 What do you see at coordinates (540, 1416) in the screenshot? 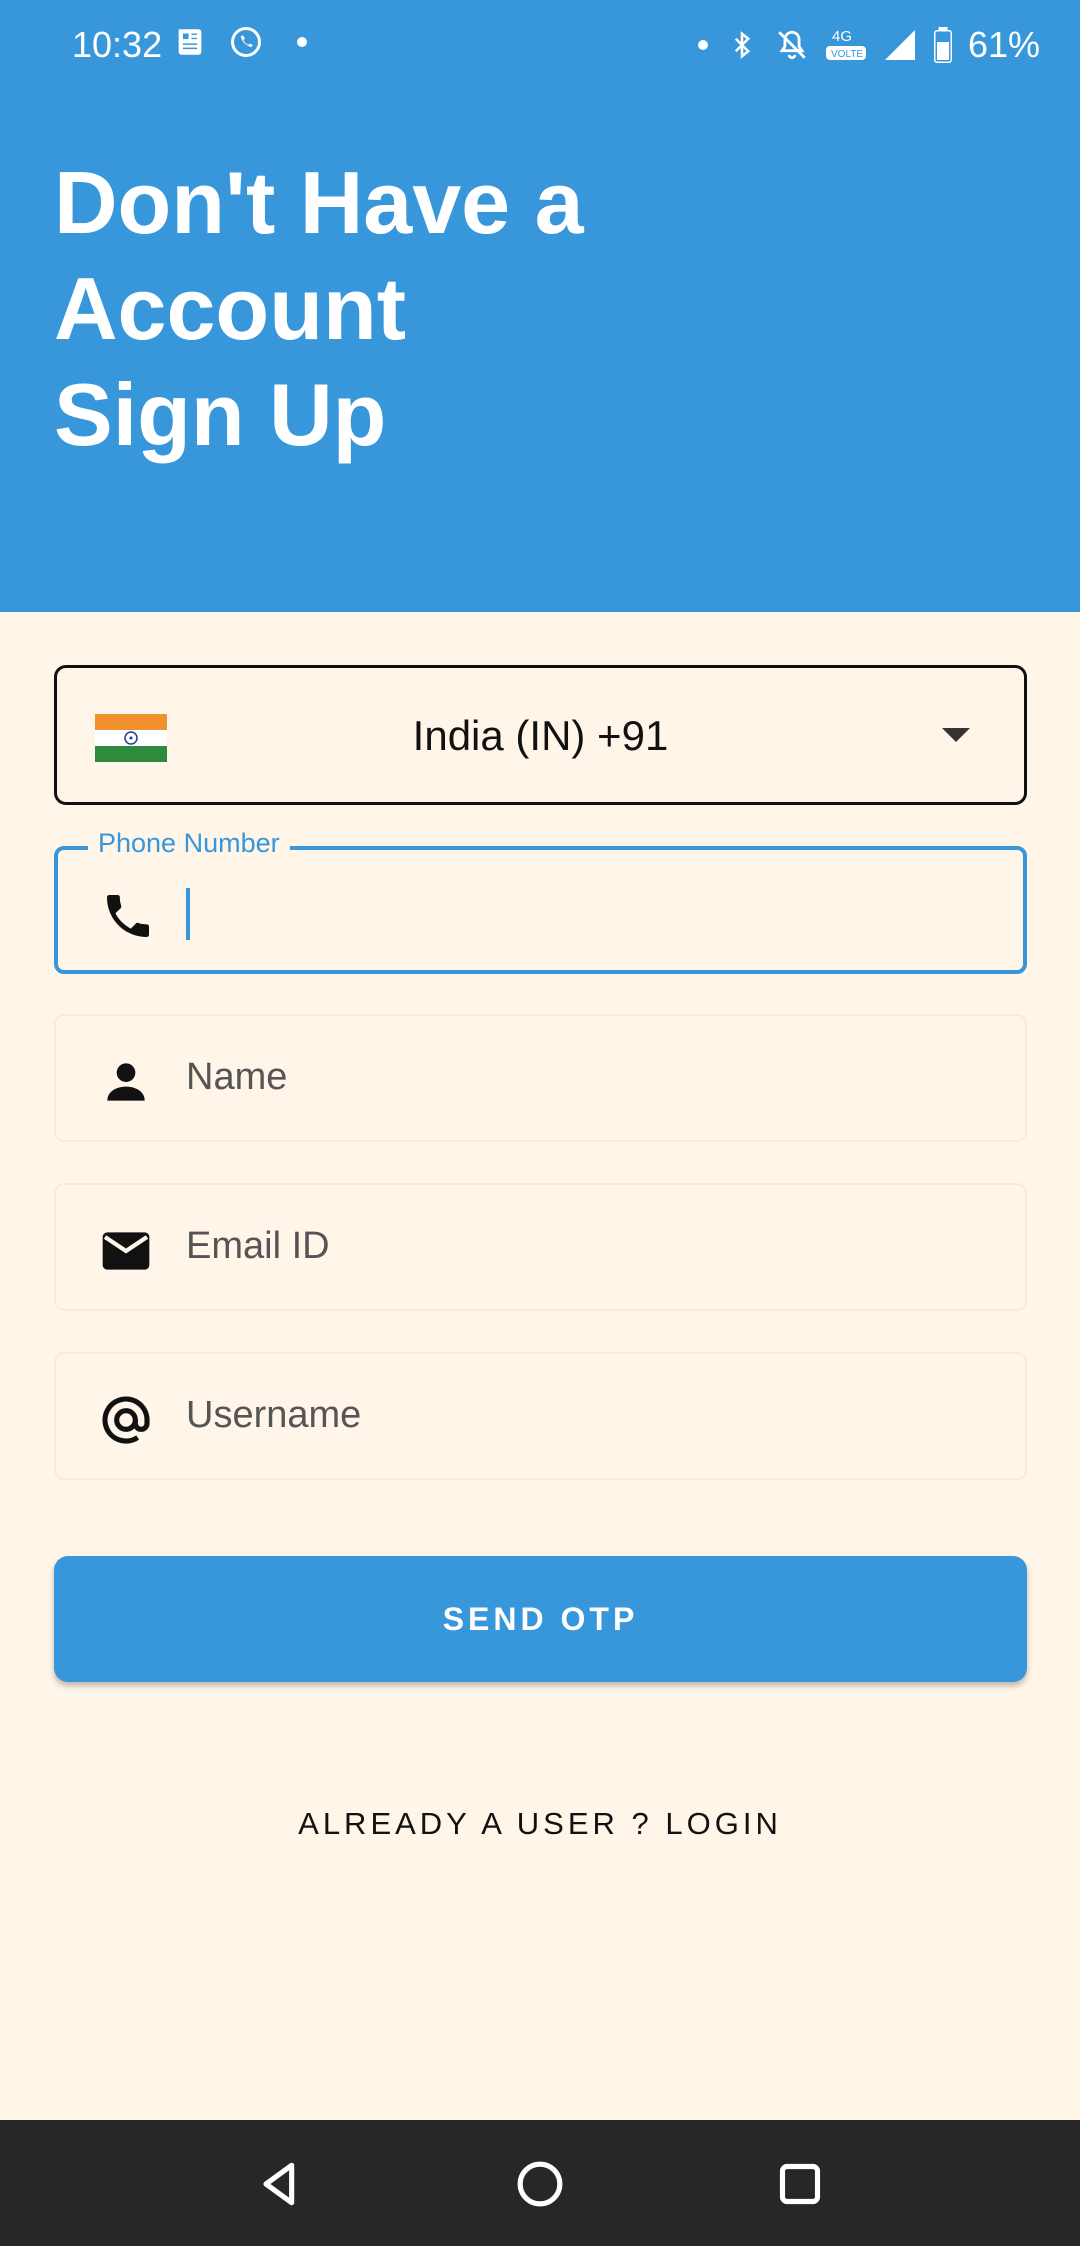
I see `username-field: Username` at bounding box center [540, 1416].